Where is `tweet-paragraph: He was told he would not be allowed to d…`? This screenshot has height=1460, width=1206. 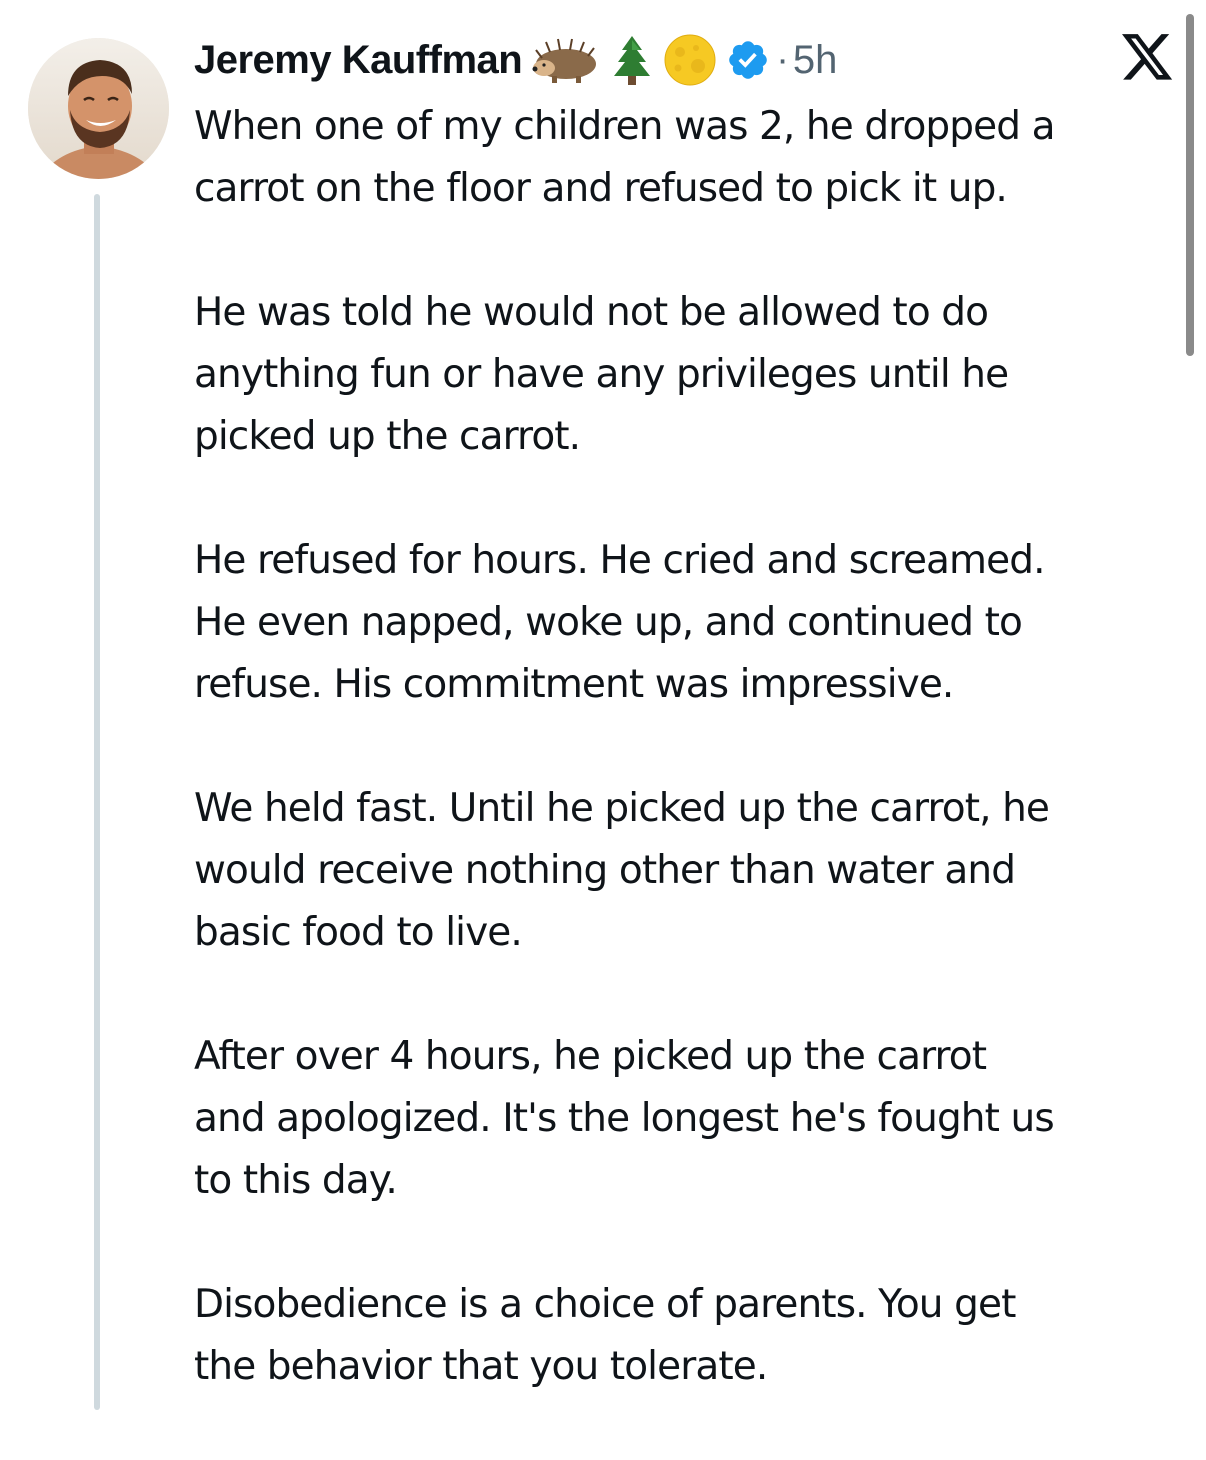 tweet-paragraph: He was told he would not be allowed to d… is located at coordinates (689, 375).